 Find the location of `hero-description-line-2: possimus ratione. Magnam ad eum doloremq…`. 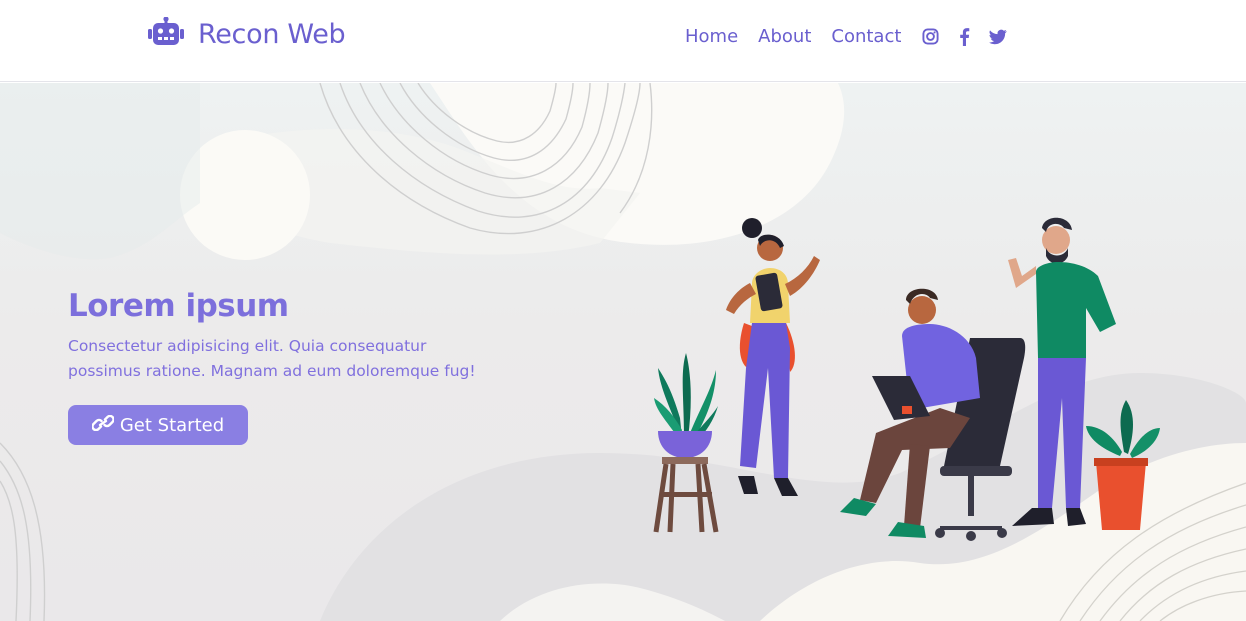

hero-description-line-2: possimus ratione. Magnam ad eum doloremq… is located at coordinates (272, 371).